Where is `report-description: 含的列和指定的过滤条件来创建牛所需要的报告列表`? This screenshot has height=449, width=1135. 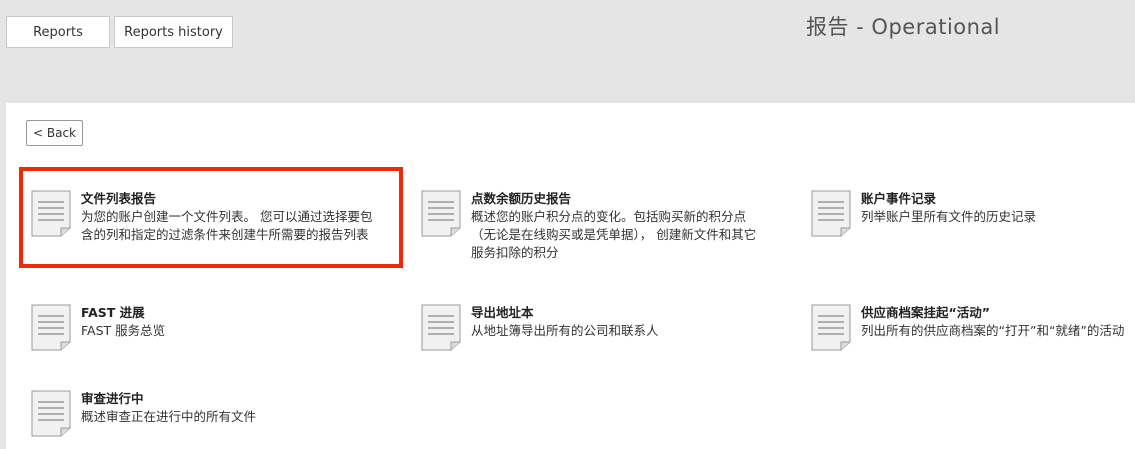 report-description: 含的列和指定的过滤条件来创建牛所需要的报告列表 is located at coordinates (225, 234).